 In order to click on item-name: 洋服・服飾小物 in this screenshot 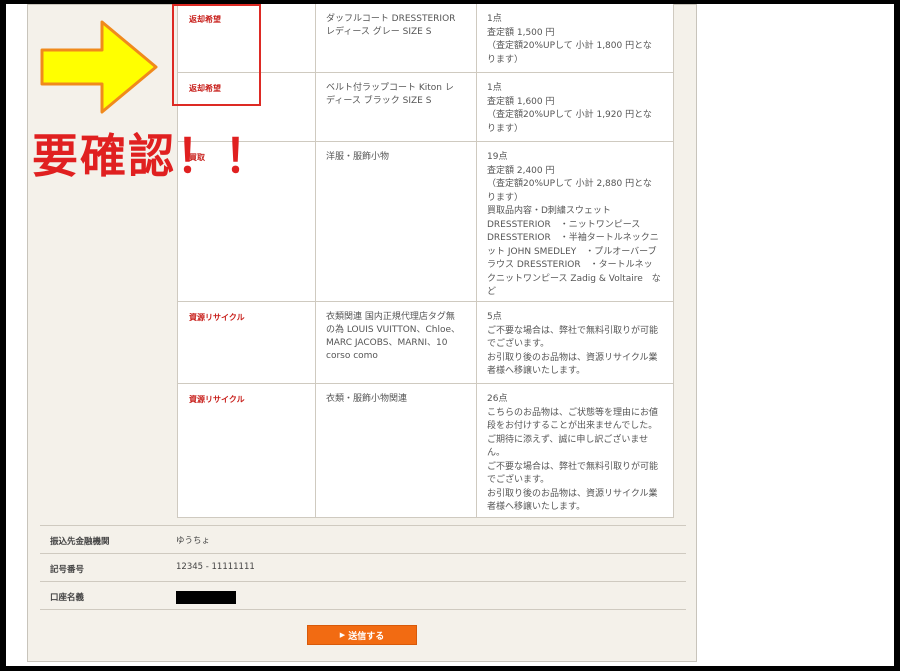, I will do `click(396, 221)`.